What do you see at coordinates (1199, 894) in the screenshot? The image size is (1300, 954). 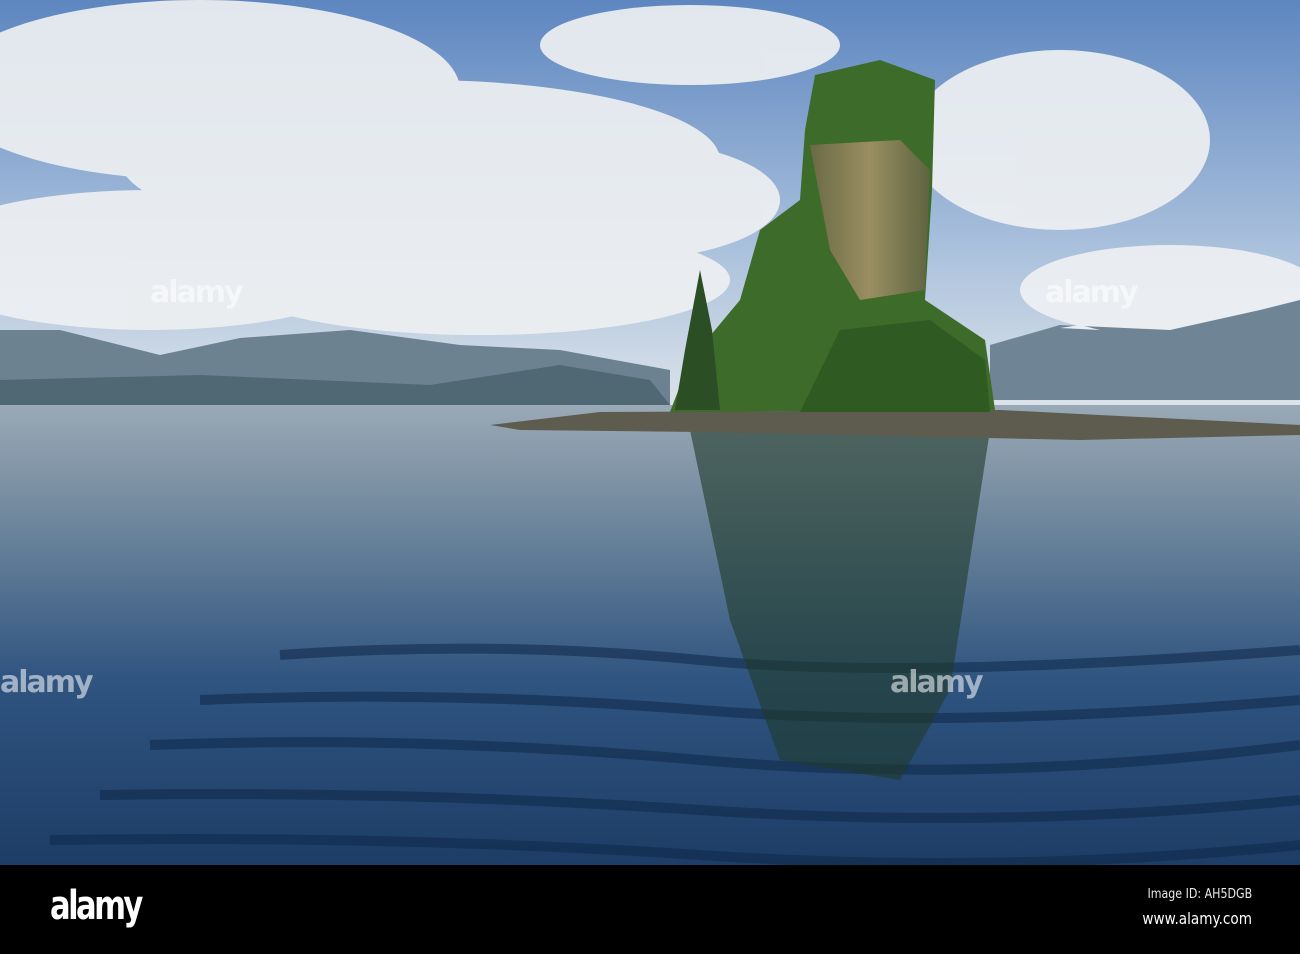 I see `image-id: Image ID: AH5DGB` at bounding box center [1199, 894].